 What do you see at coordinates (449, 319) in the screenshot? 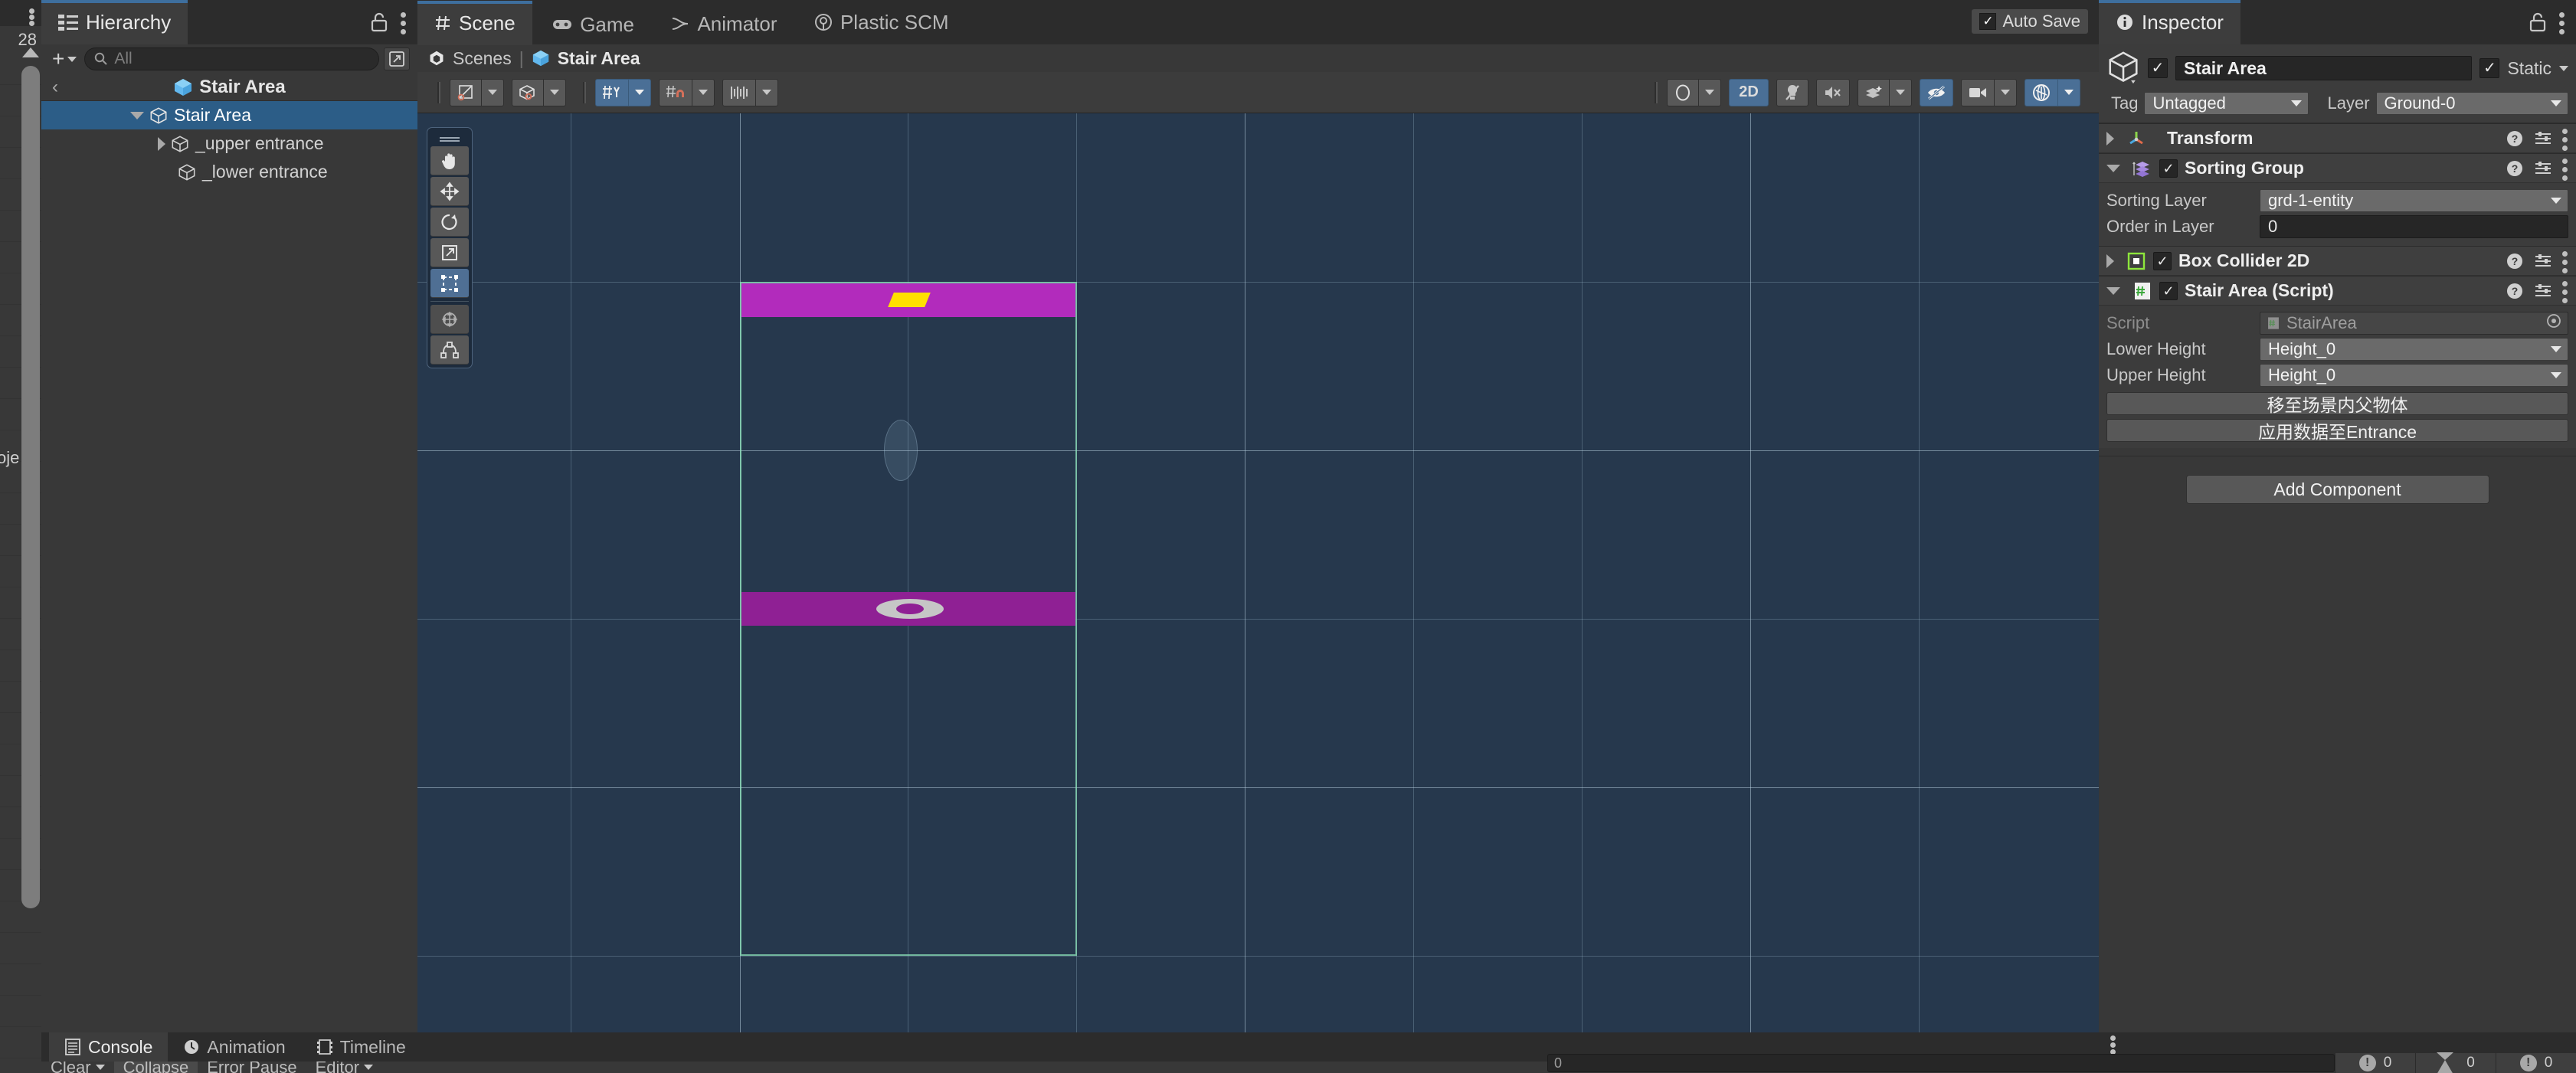
I see `transform-tool-button` at bounding box center [449, 319].